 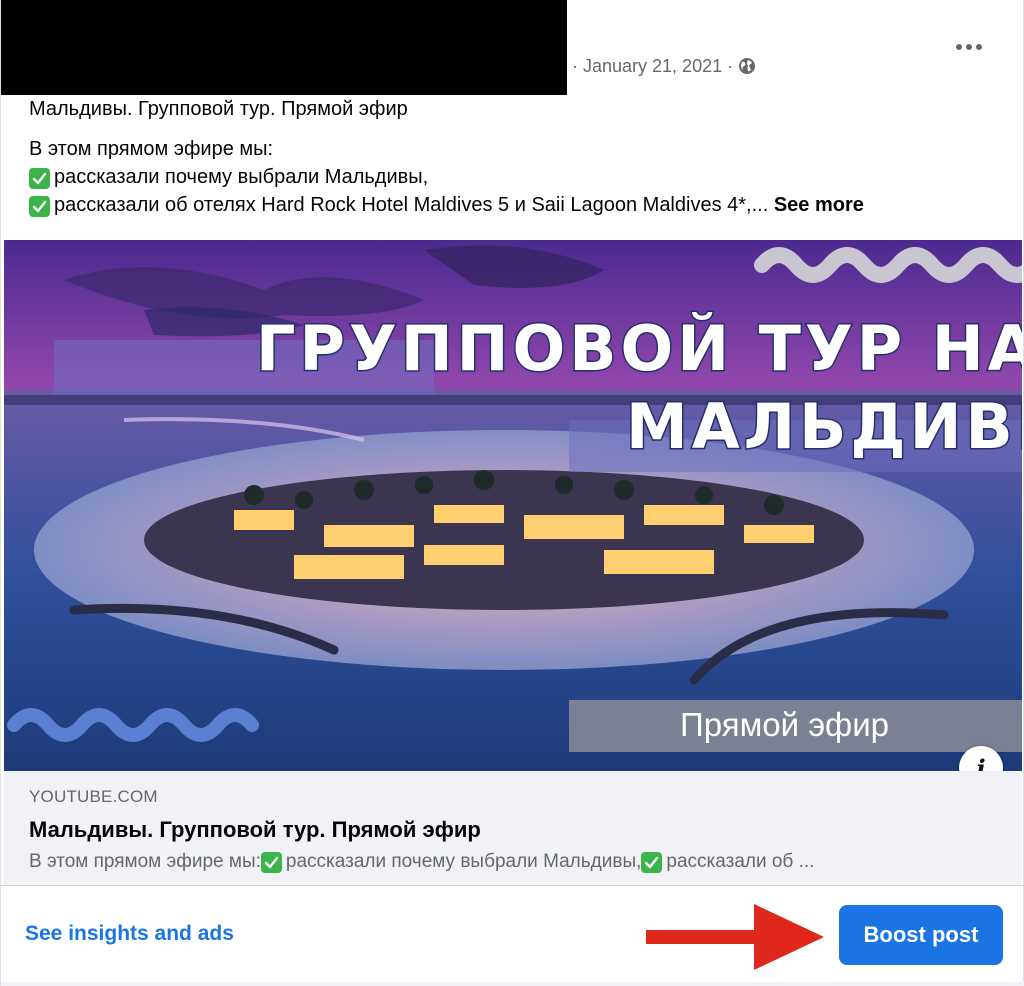 What do you see at coordinates (824, 426) in the screenshot?
I see `thumbnail-headline-line2: МАЛЬДИВЫ` at bounding box center [824, 426].